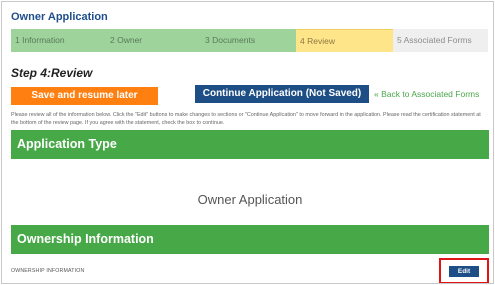 Image resolution: width=495 pixels, height=285 pixels. I want to click on wizard-step-review: 4 Review, so click(344, 40).